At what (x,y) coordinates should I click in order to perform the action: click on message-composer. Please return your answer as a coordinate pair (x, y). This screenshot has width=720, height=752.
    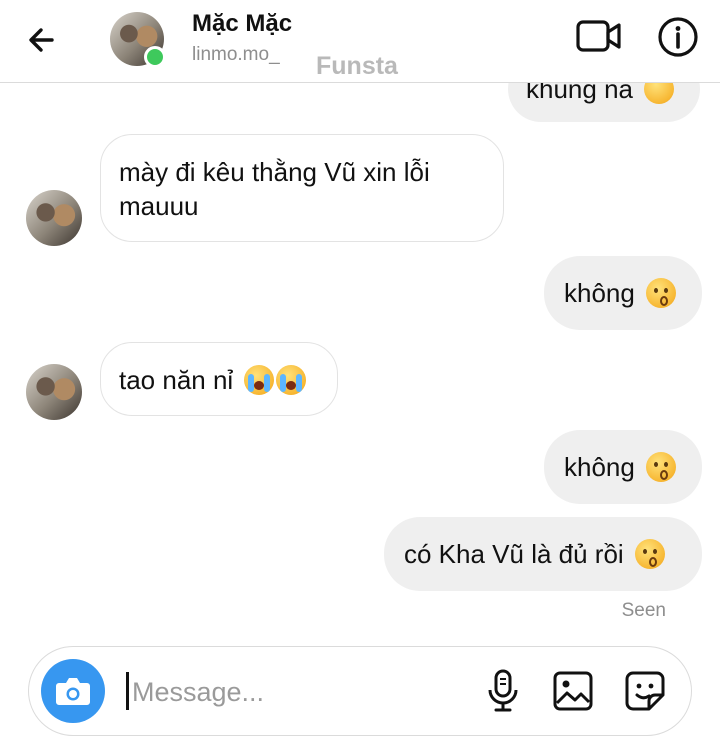
    Looking at the image, I should click on (360, 691).